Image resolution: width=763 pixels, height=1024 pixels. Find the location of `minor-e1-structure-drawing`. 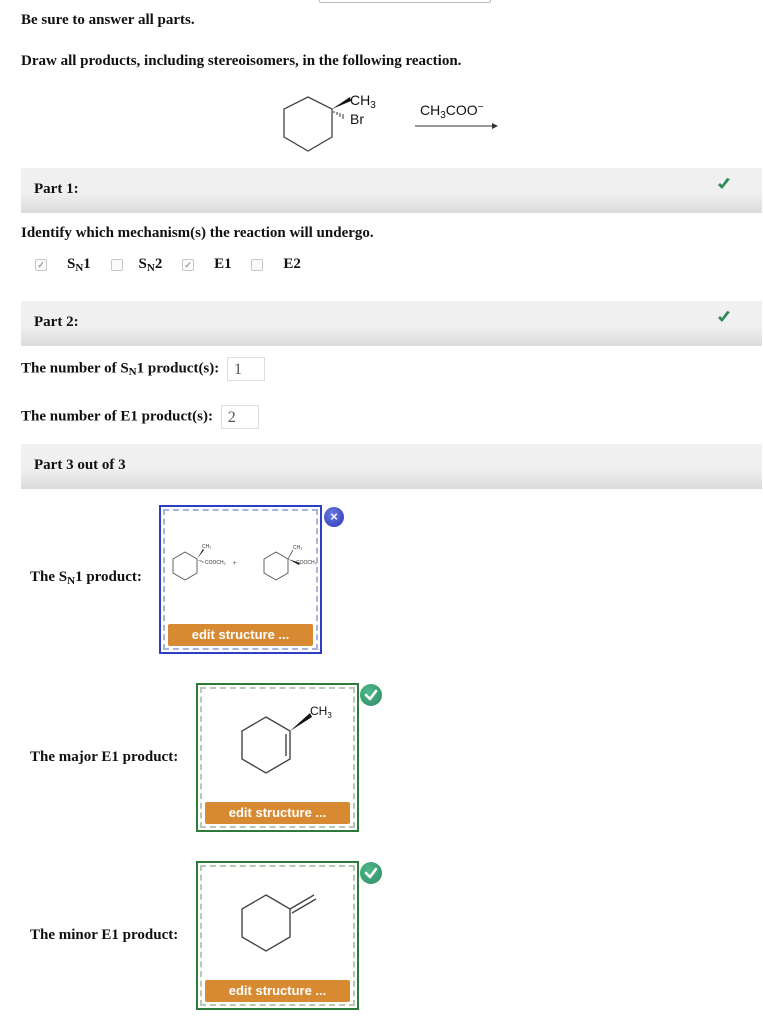

minor-e1-structure-drawing is located at coordinates (279, 923).